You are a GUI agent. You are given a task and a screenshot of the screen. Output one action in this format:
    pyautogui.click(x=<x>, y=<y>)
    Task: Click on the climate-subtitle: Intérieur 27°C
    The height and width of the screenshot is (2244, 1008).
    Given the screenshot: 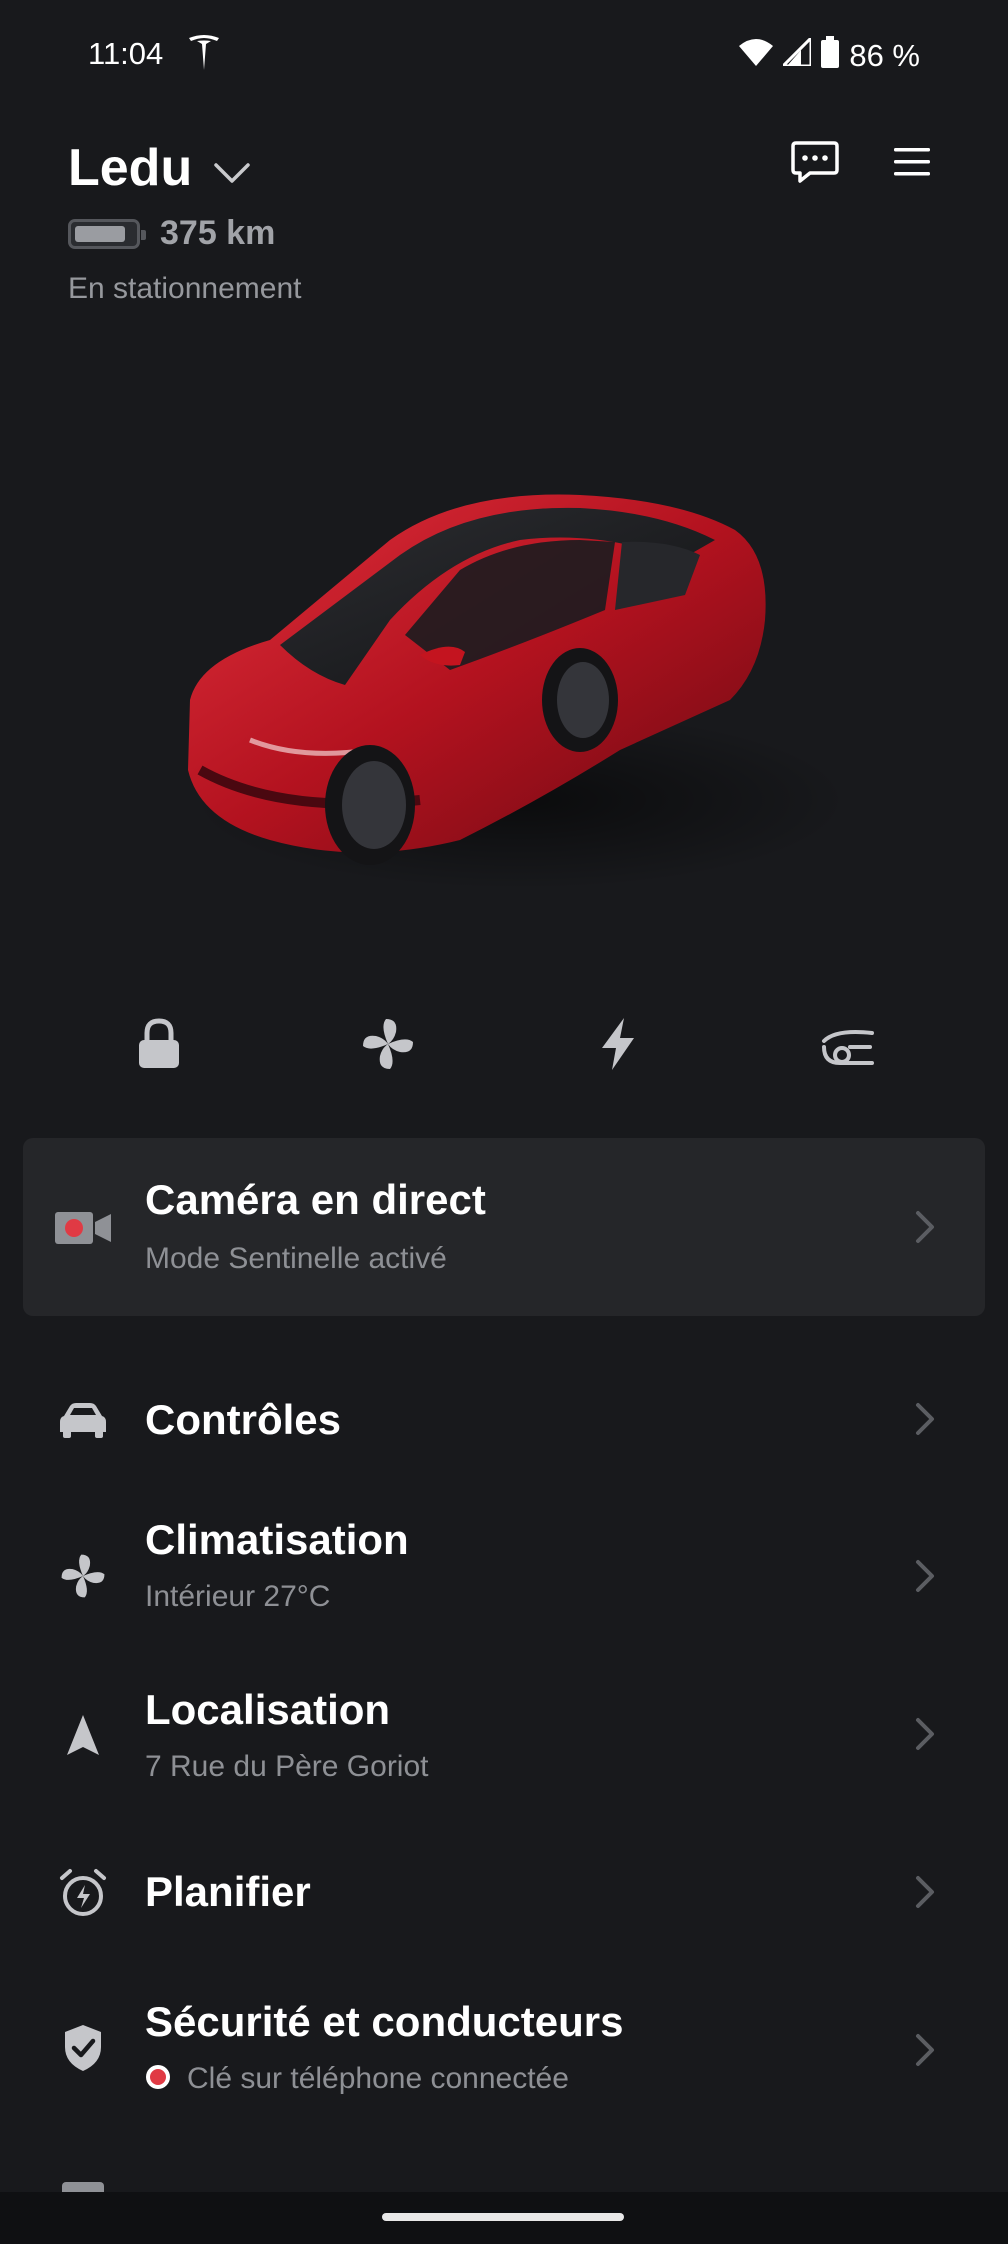 What is the action you would take?
    pyautogui.click(x=238, y=1596)
    